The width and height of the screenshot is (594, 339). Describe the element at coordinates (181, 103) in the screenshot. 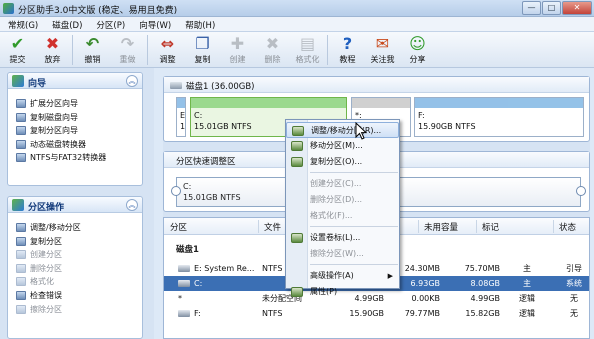

I see `partition-usage-bar` at that location.